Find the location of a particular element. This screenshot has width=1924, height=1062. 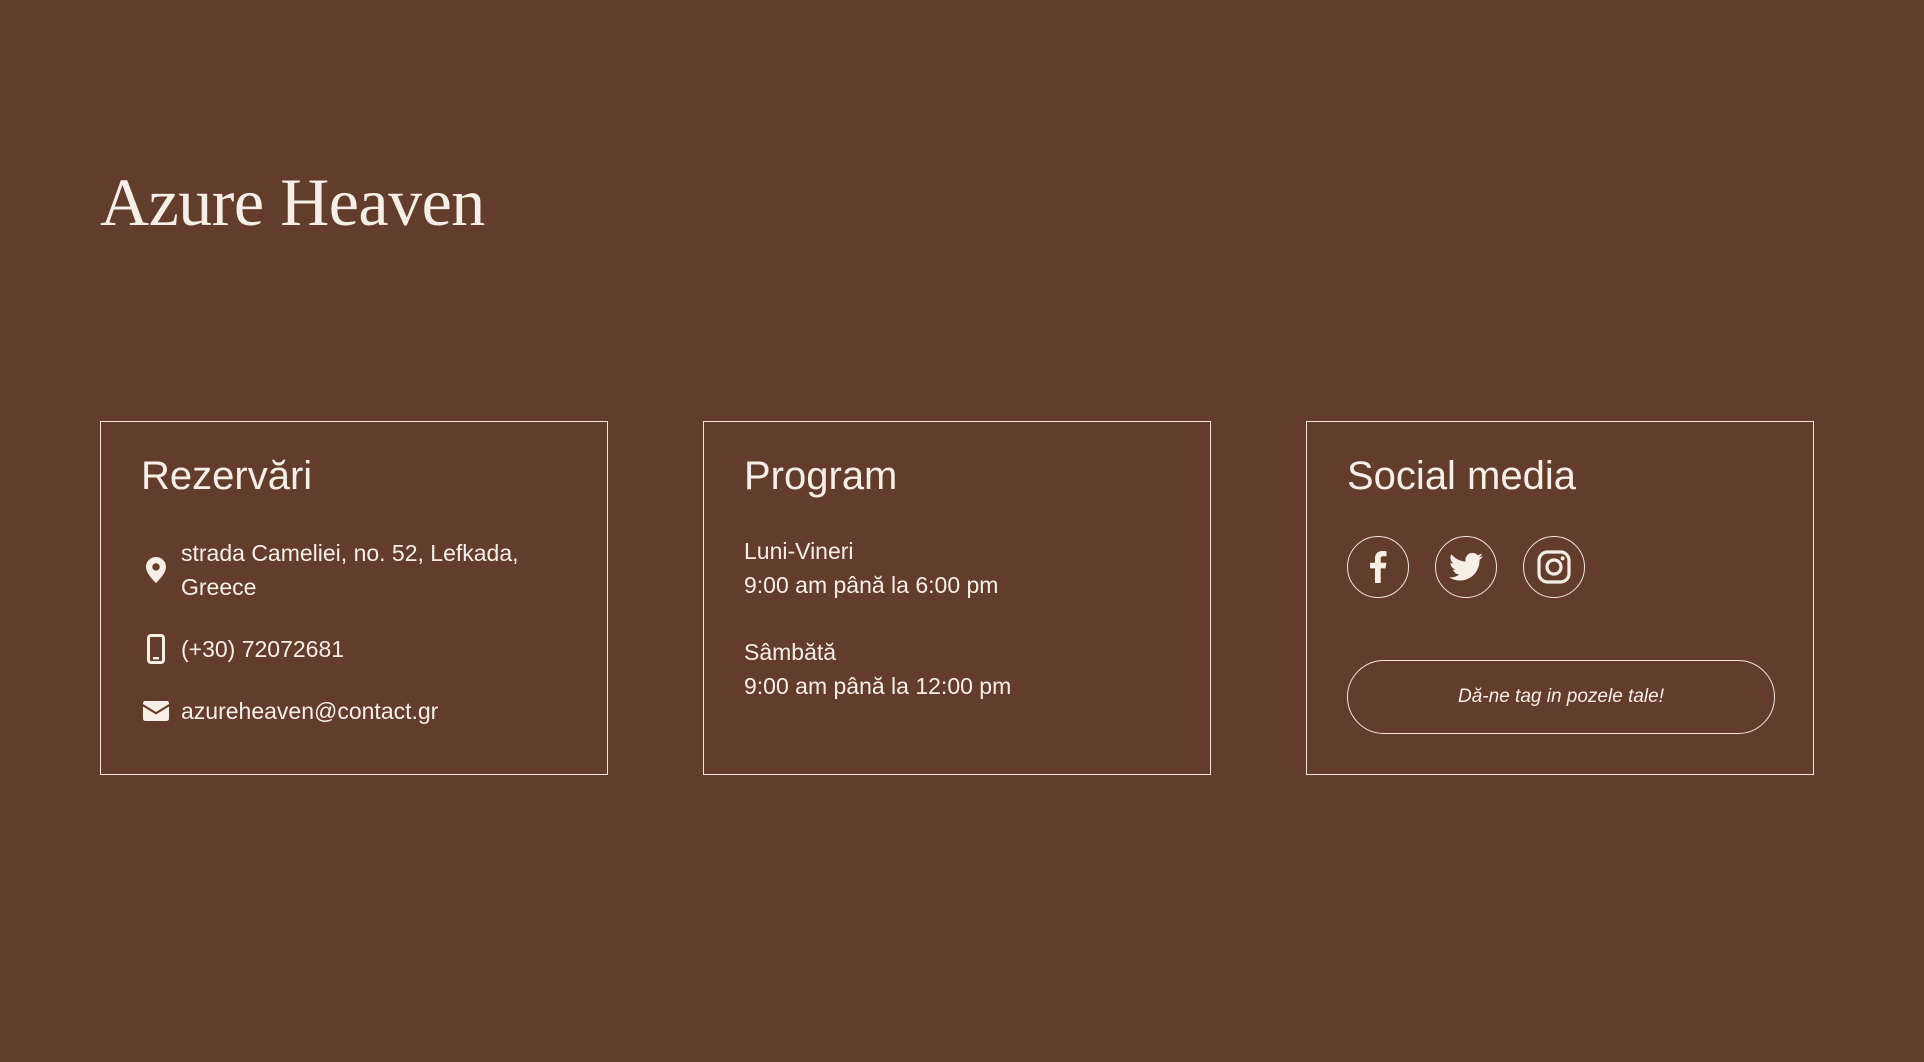

address-text: strada Cameliei, no. 52, Lefkada, Greece is located at coordinates (350, 570).